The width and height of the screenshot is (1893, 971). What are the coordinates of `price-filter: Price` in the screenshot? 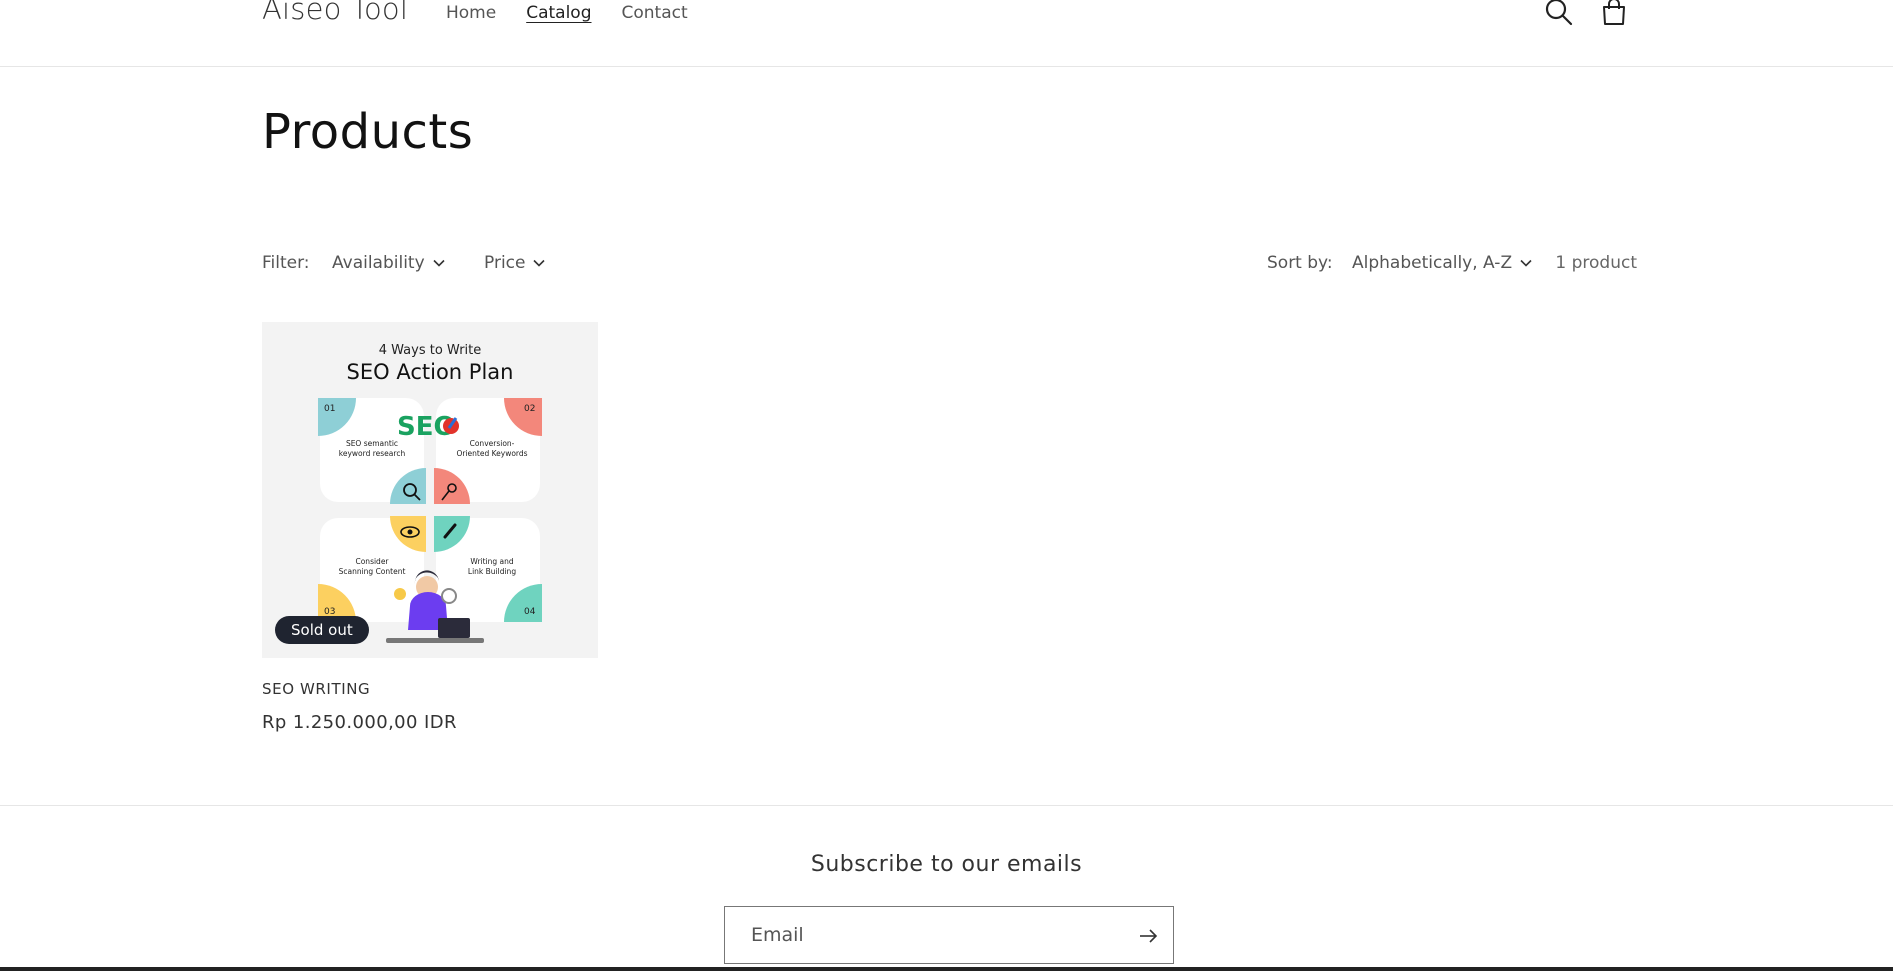 It's located at (515, 263).